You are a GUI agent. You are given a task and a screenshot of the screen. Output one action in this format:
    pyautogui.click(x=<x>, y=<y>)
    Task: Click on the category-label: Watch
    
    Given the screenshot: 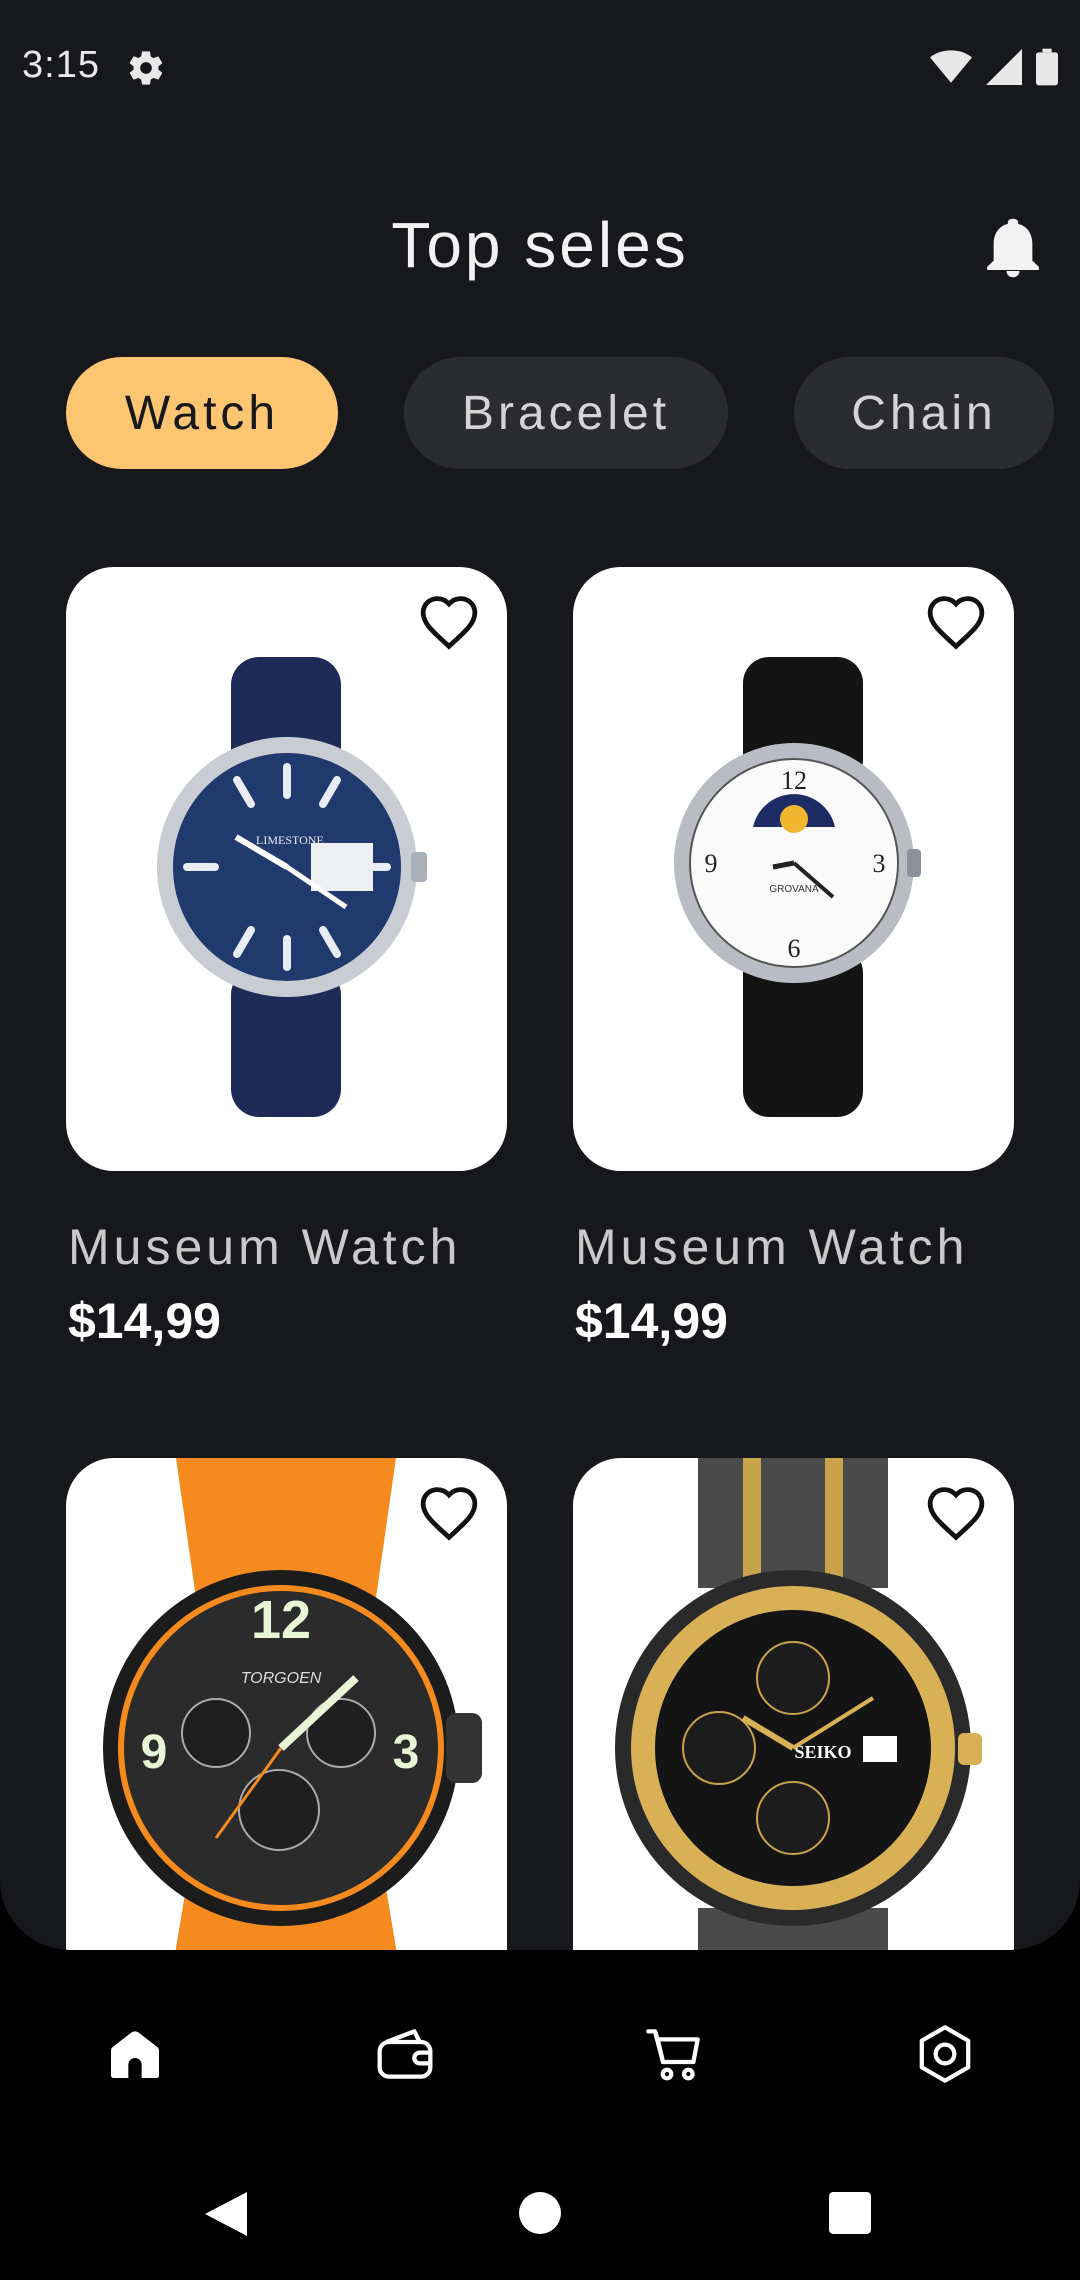 What is the action you would take?
    pyautogui.click(x=202, y=413)
    